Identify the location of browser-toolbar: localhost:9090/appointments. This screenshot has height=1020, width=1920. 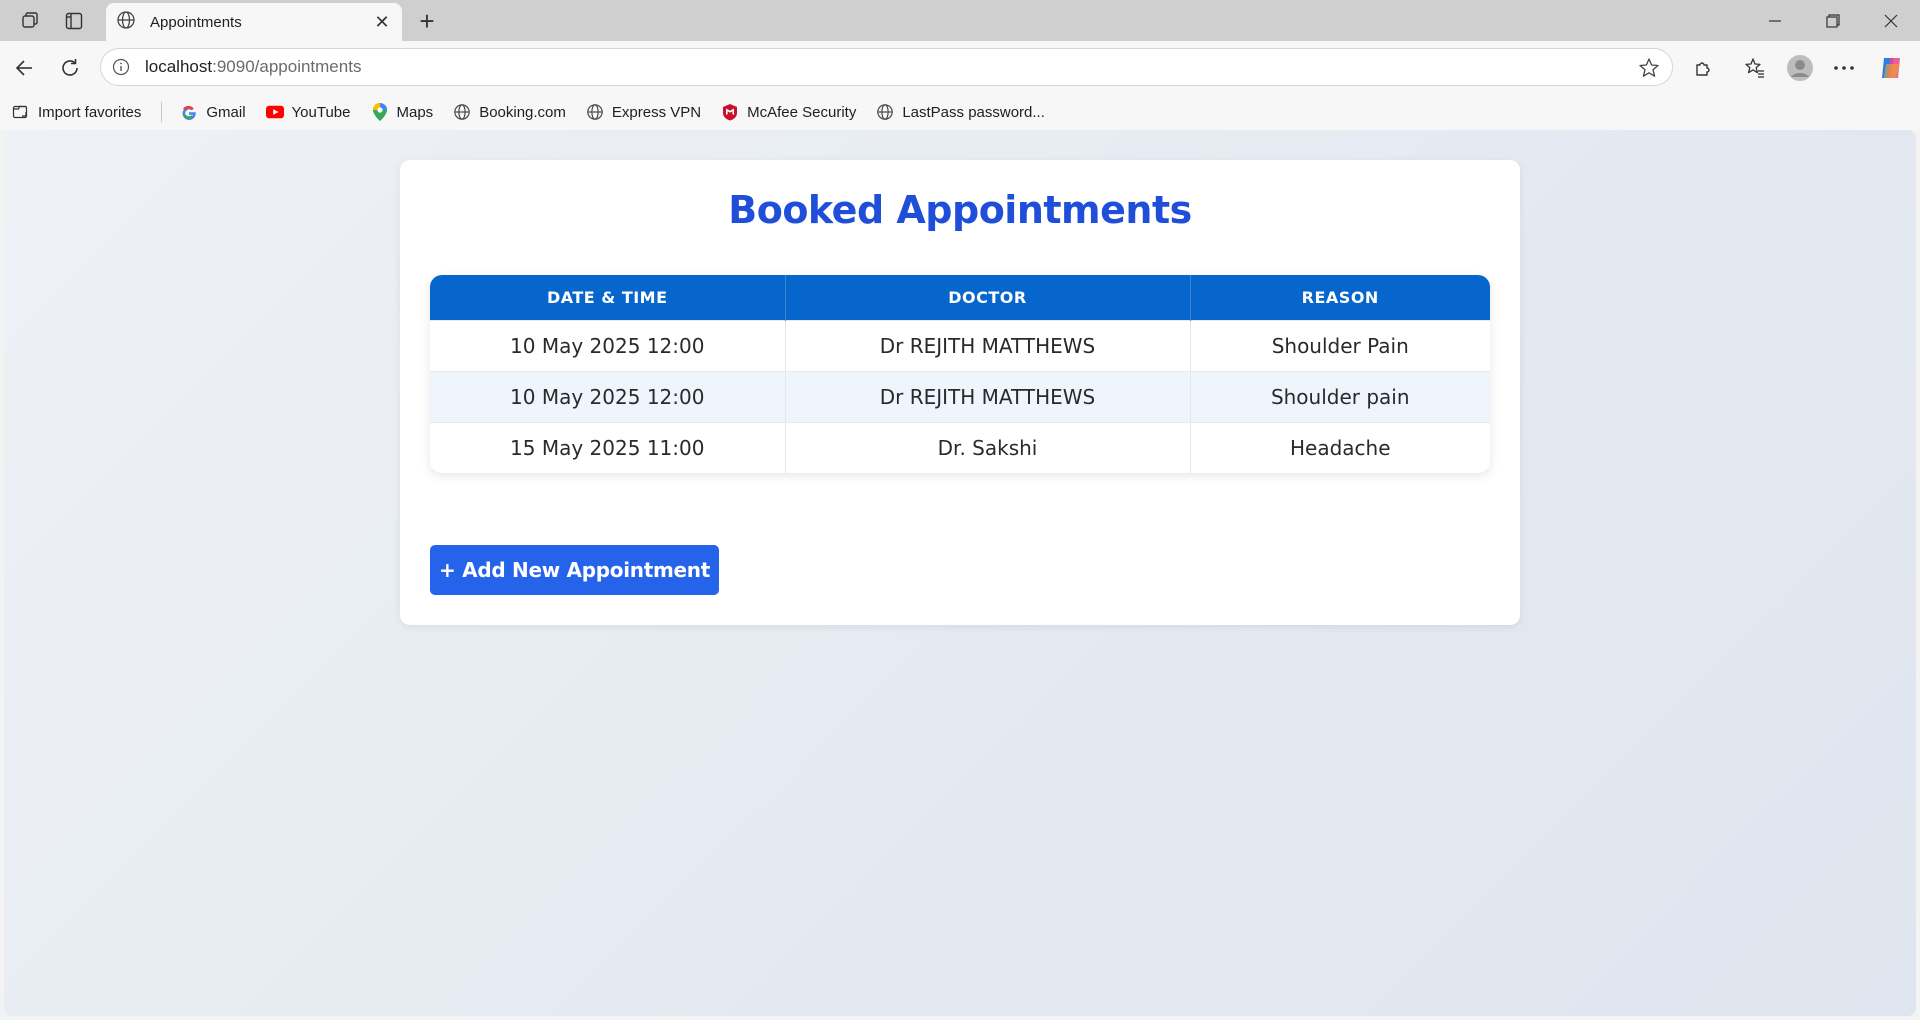
(960, 67).